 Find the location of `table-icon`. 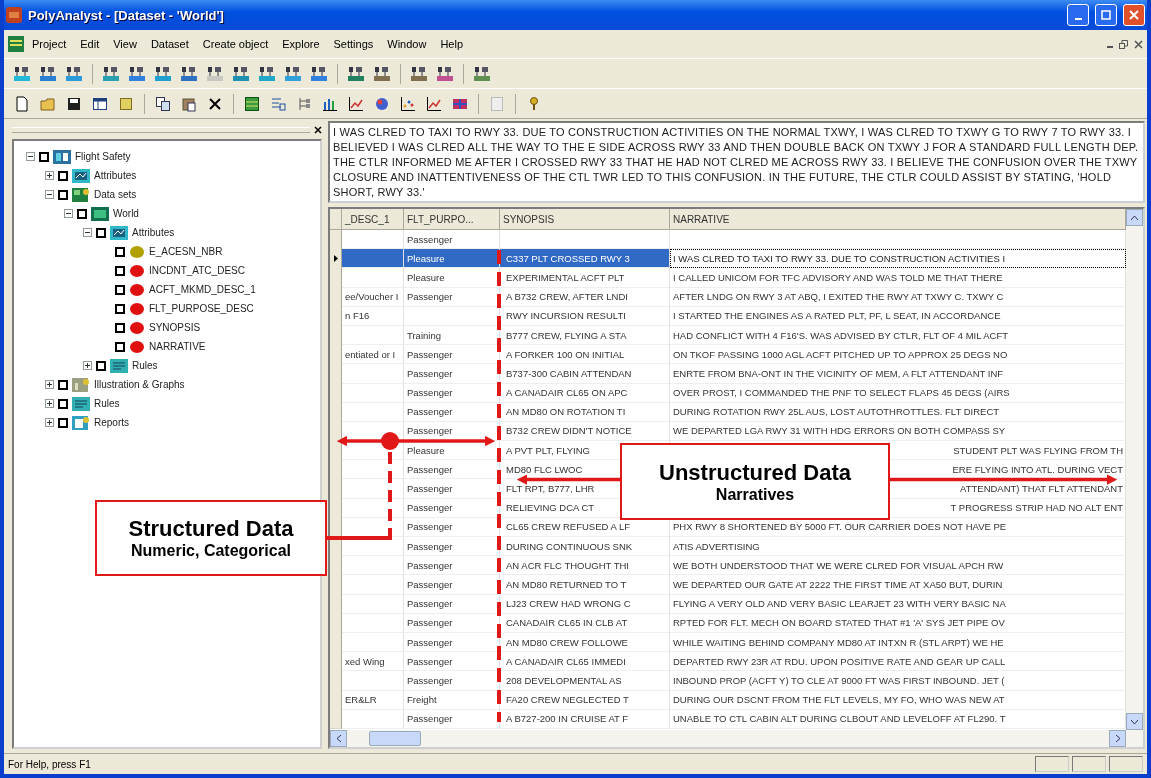

table-icon is located at coordinates (100, 103).